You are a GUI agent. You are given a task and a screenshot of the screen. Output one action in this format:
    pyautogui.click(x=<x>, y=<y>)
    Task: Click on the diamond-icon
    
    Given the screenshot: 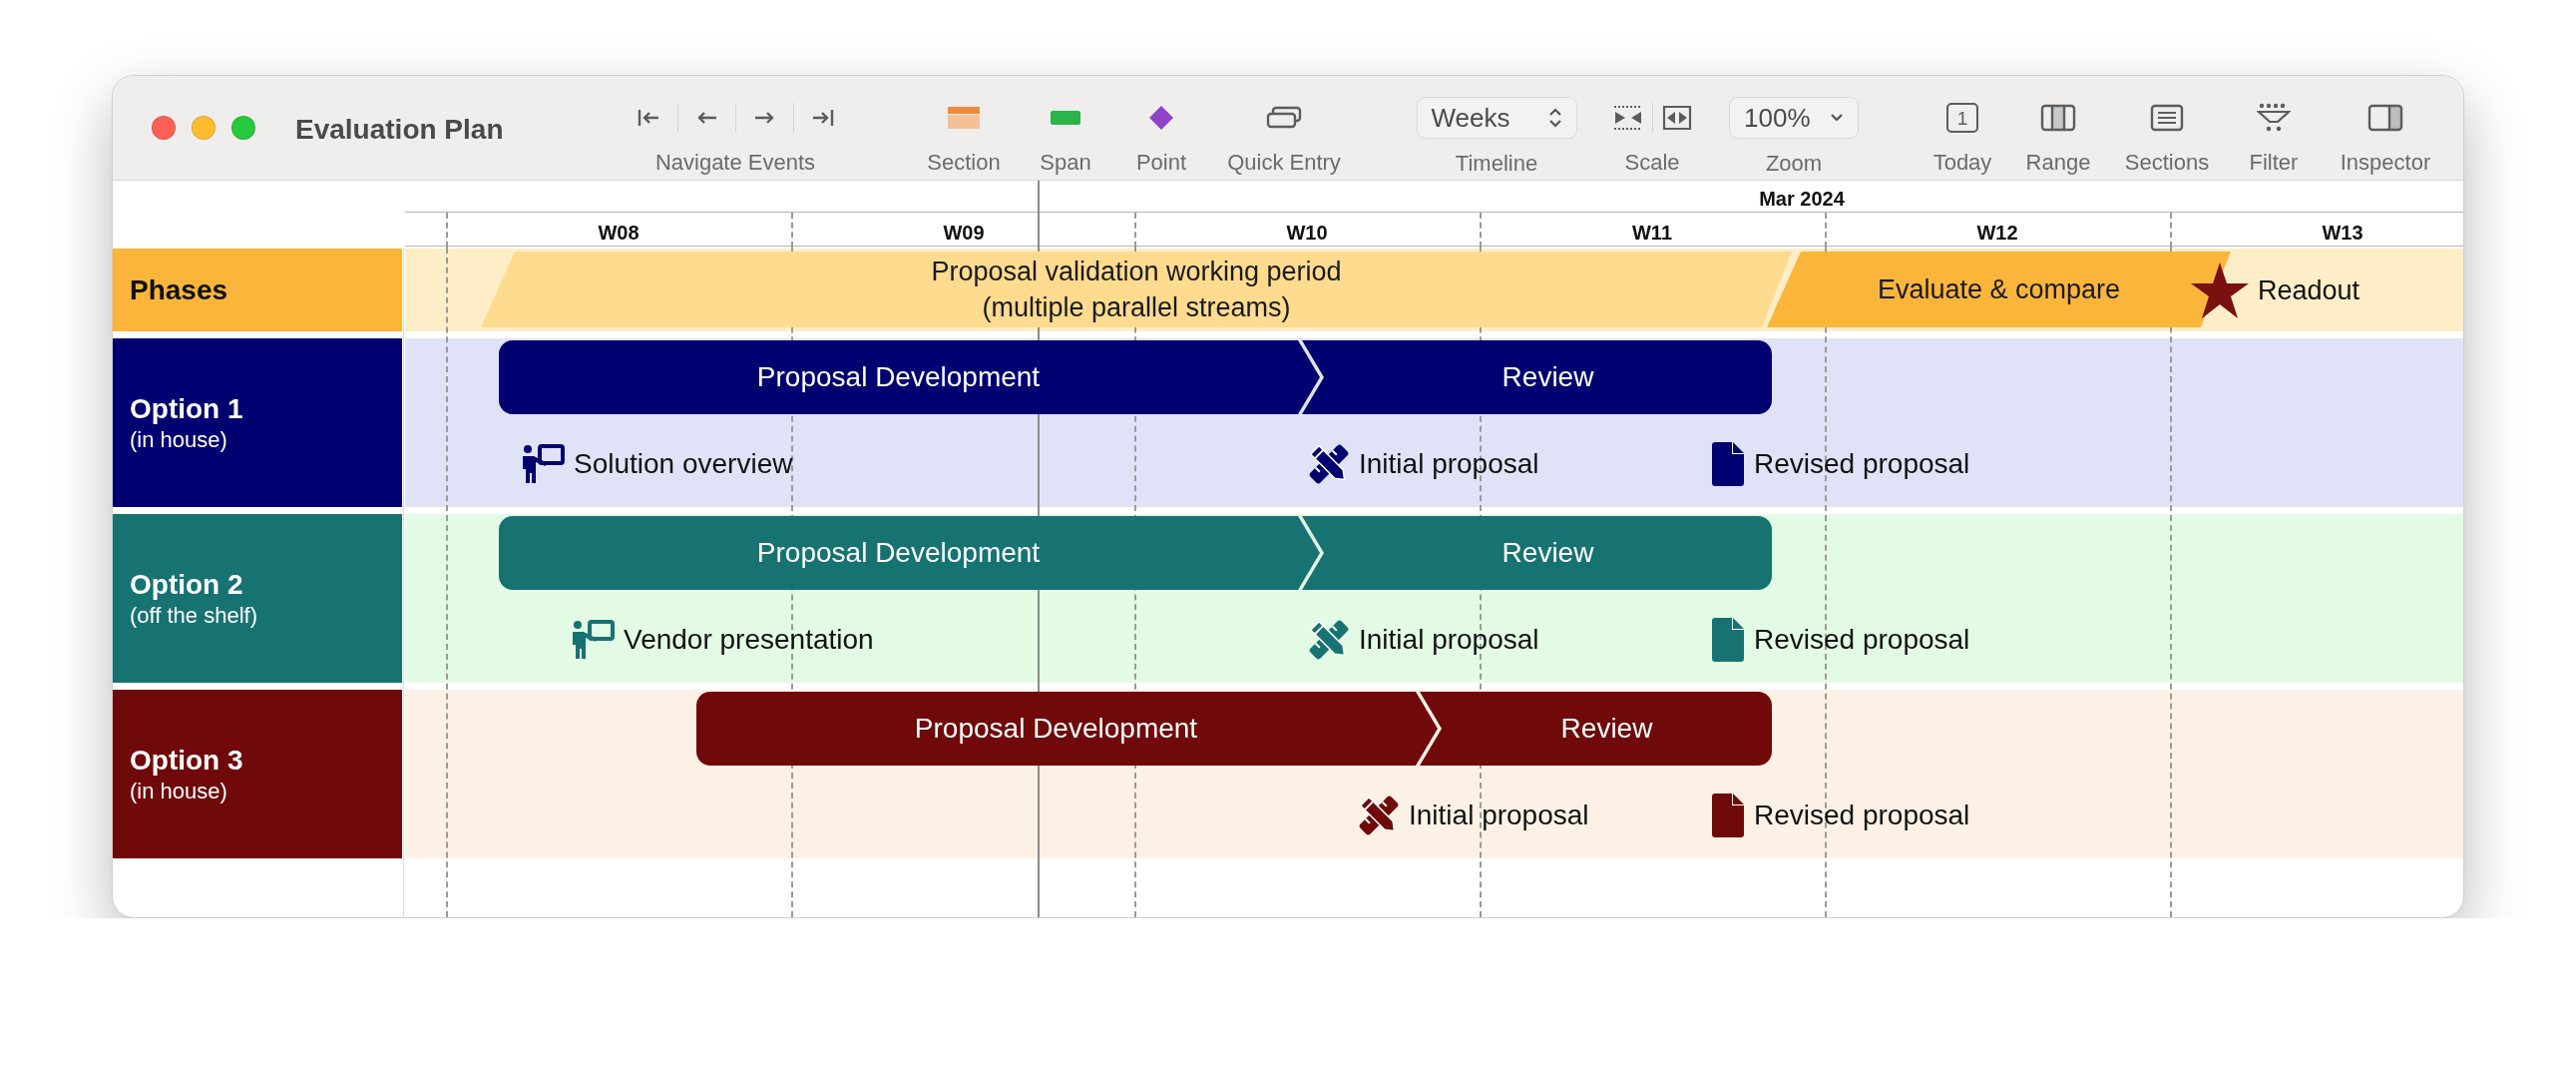 What is the action you would take?
    pyautogui.click(x=1161, y=118)
    